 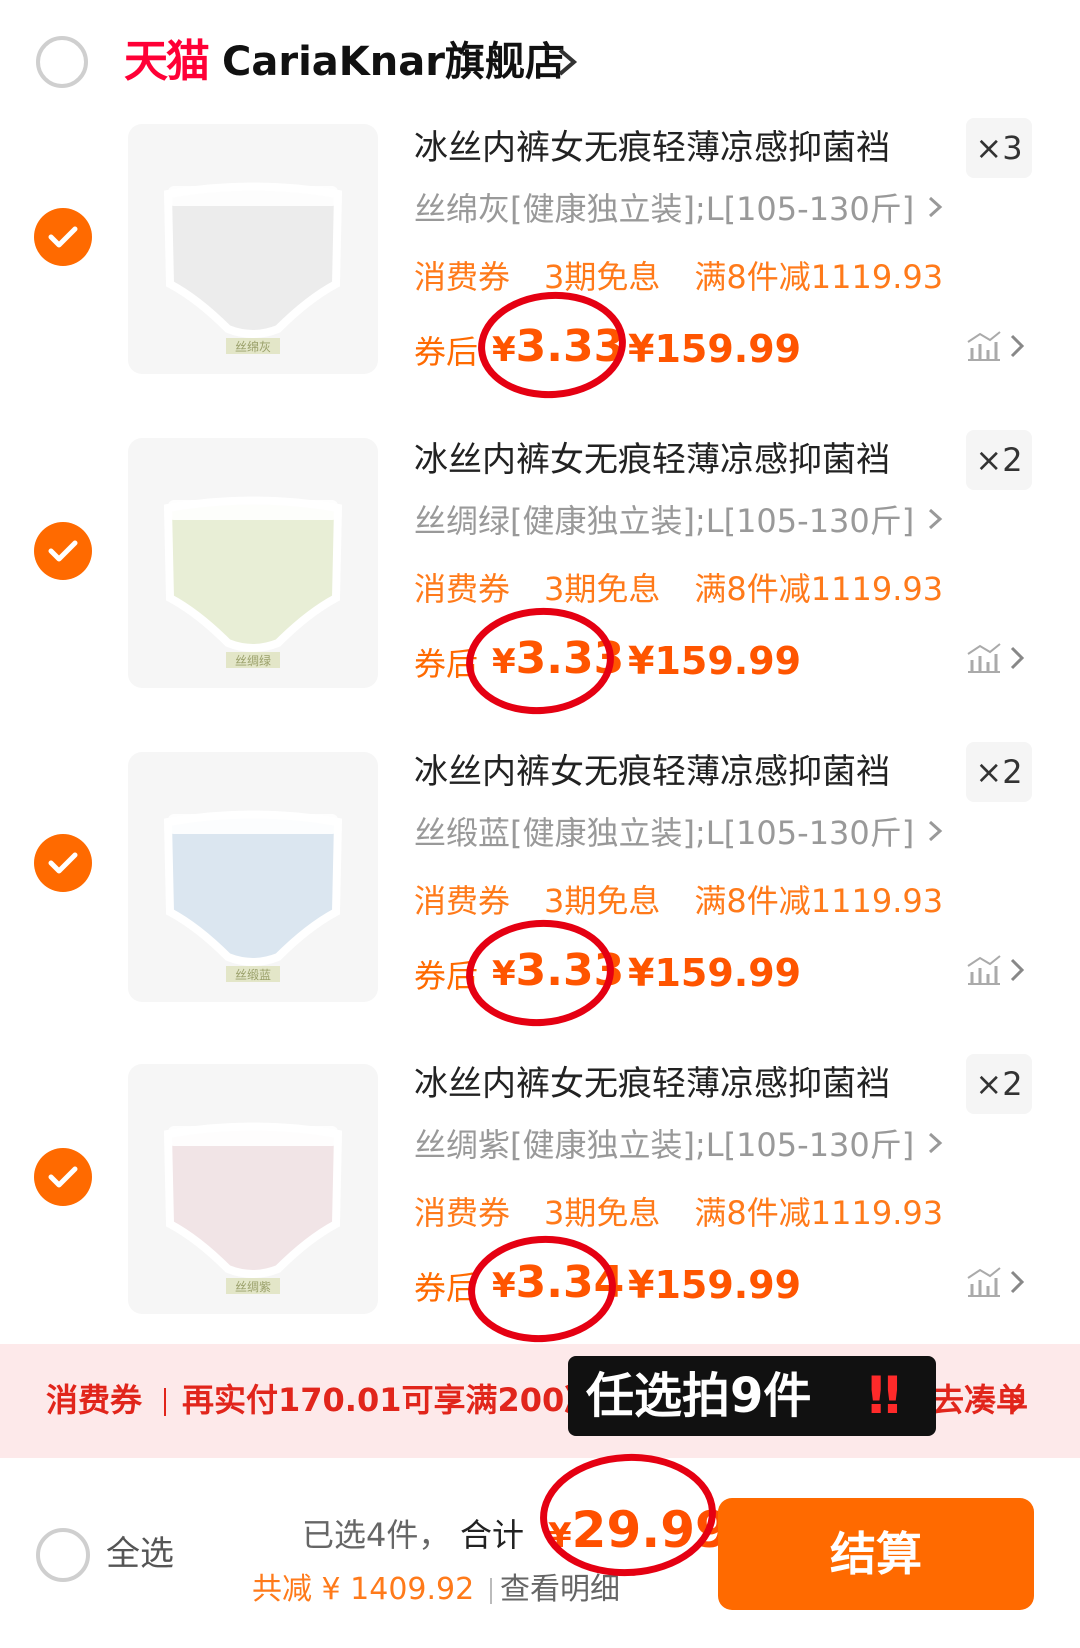 What do you see at coordinates (253, 660) in the screenshot?
I see `thumb-tag: 丝绸绿` at bounding box center [253, 660].